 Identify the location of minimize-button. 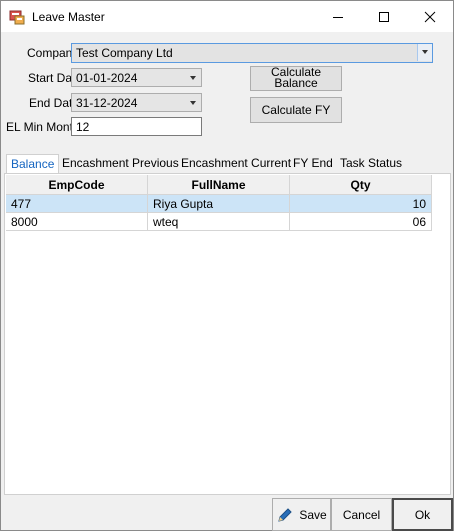
(338, 16).